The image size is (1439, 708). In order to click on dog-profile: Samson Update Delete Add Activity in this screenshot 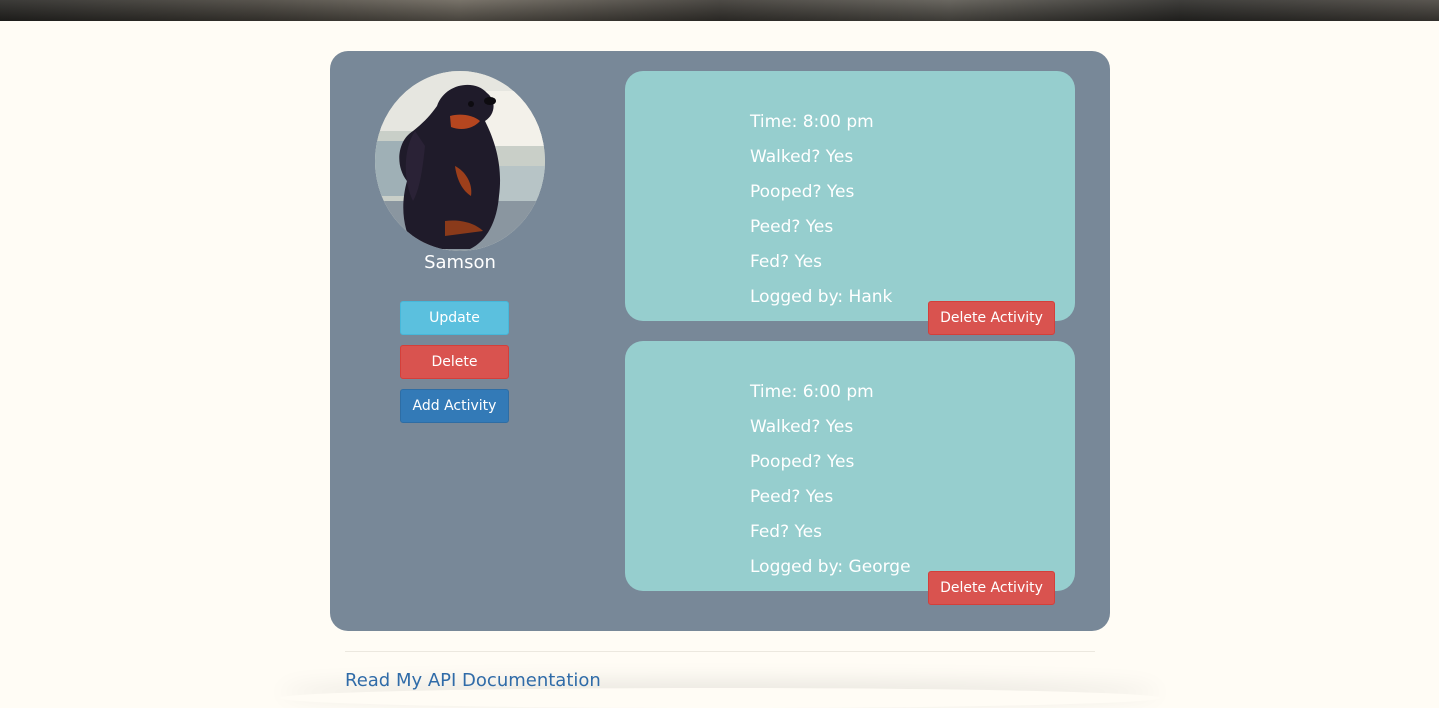, I will do `click(460, 341)`.